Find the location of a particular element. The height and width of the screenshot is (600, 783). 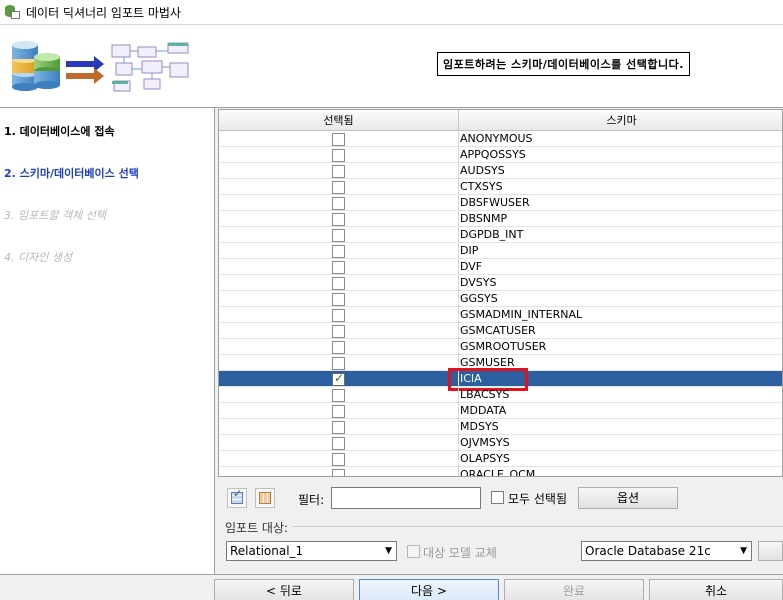

wizard-nav-bar: < 뒤로 다음 > 완료 취소 is located at coordinates (391, 587).